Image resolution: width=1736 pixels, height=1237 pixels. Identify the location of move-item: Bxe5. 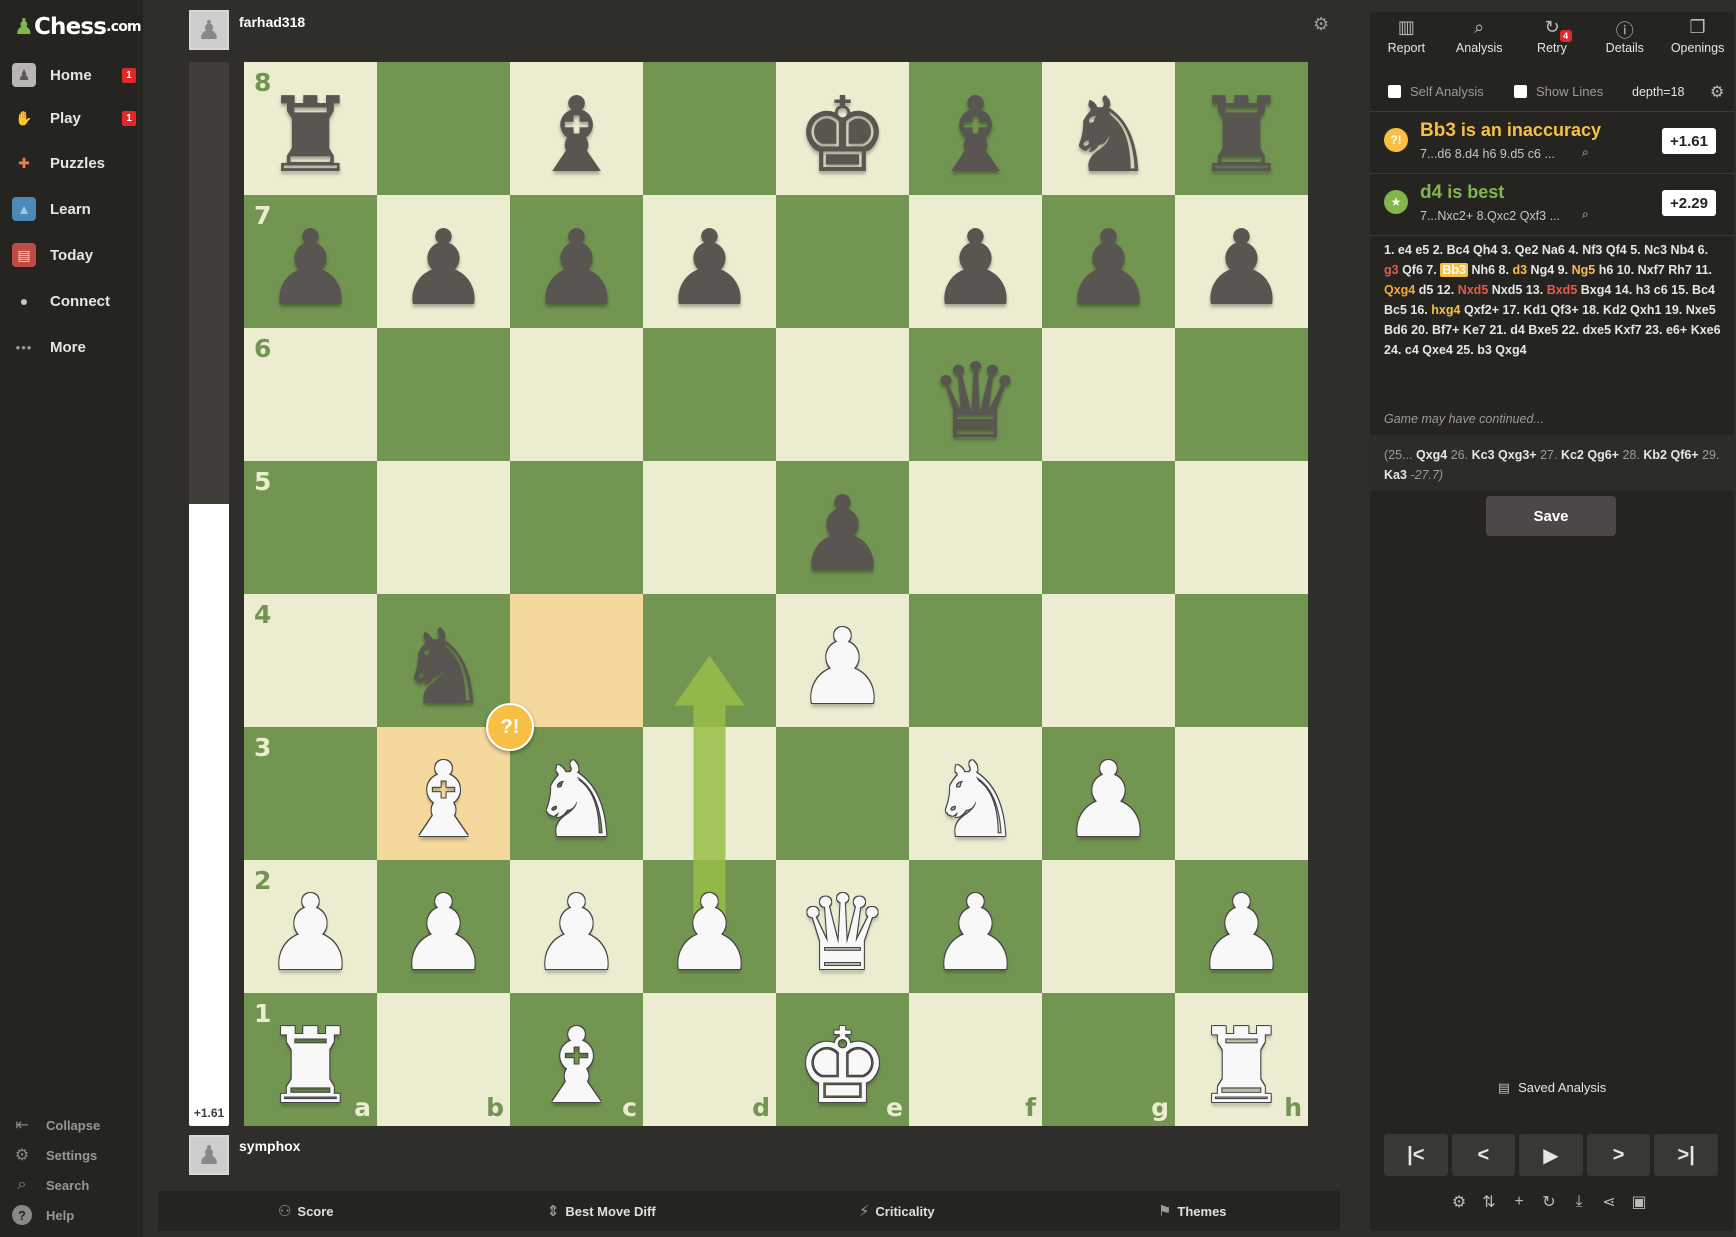
(1543, 330).